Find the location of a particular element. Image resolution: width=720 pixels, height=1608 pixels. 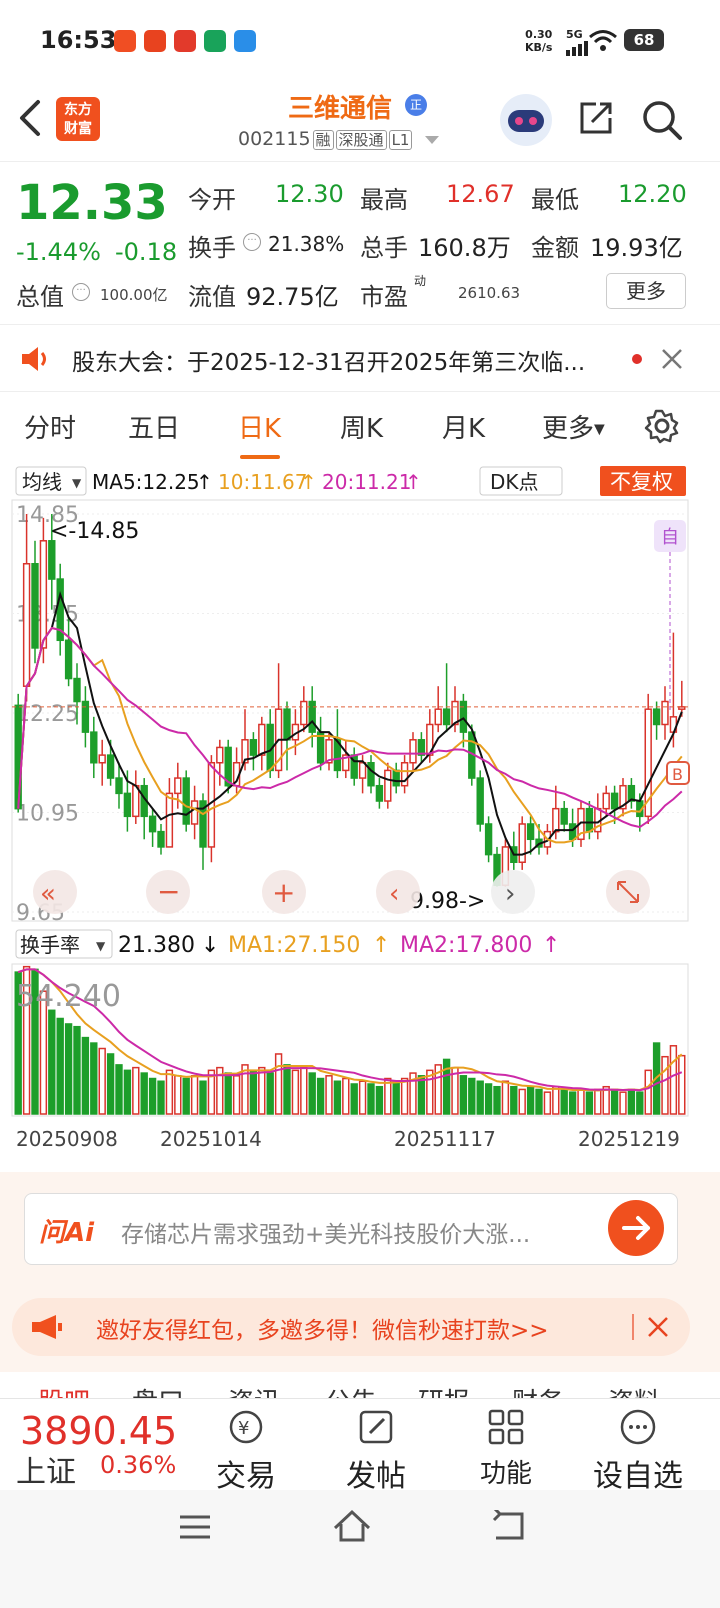

function-grid-icon is located at coordinates (506, 1427).